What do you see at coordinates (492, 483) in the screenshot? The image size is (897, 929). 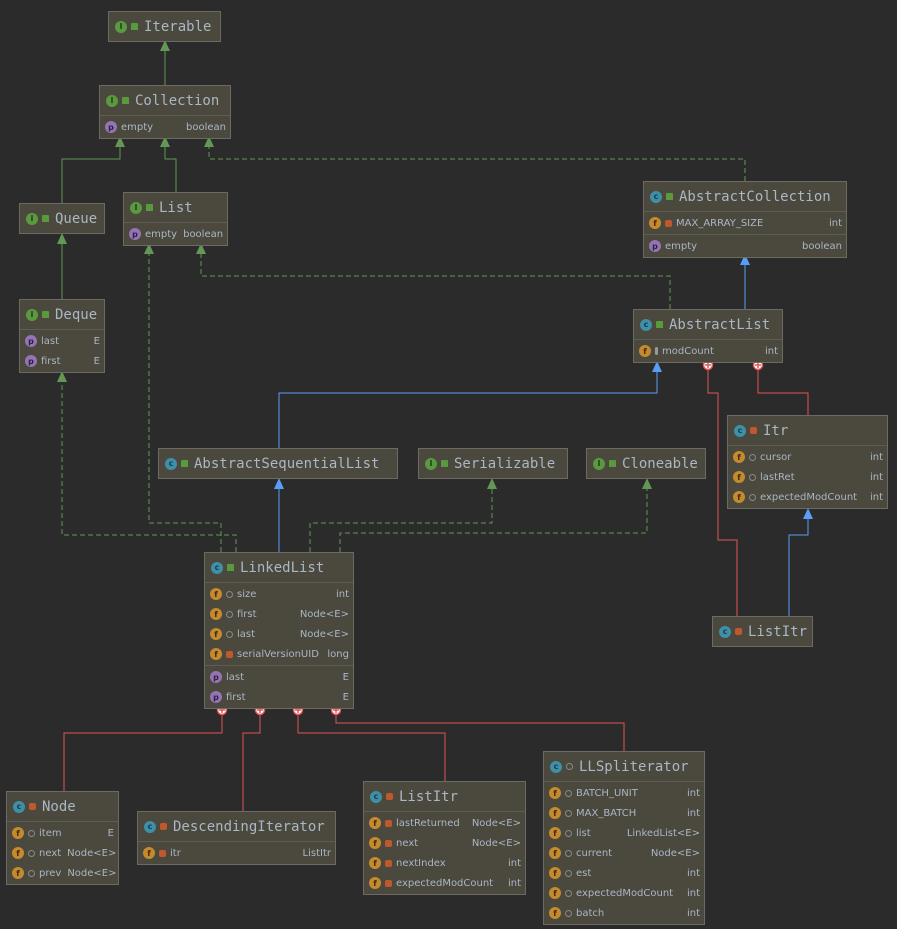 I see `inheritance-arrowhead-icon` at bounding box center [492, 483].